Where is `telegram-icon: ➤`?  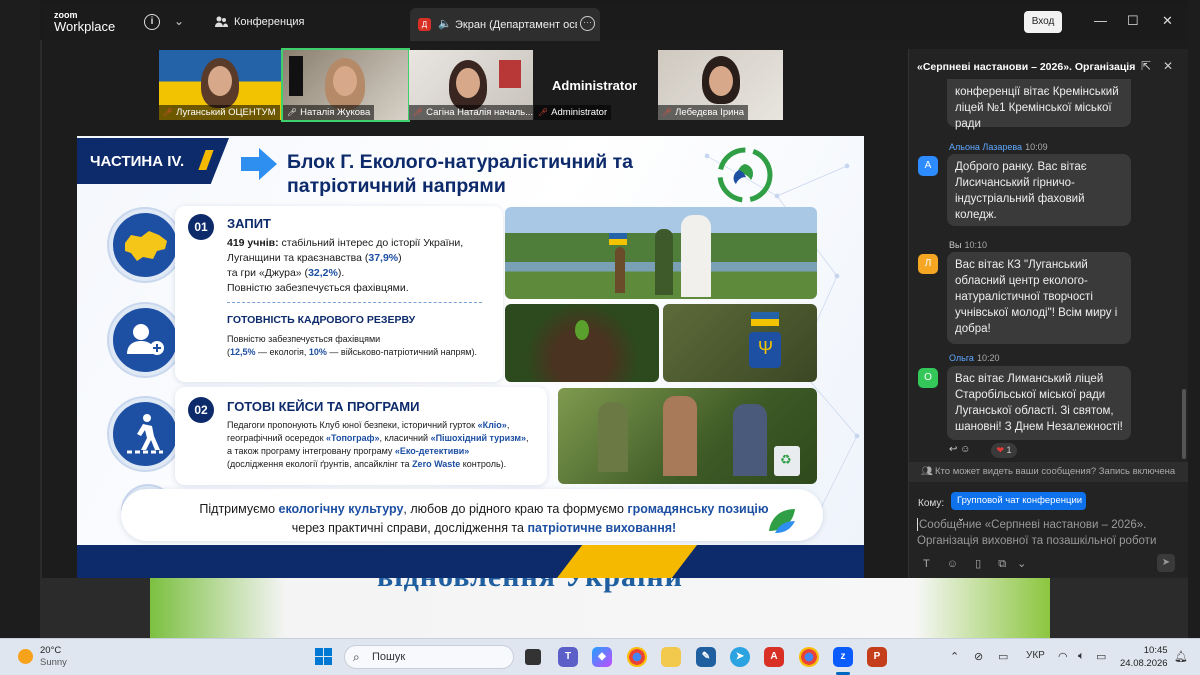 telegram-icon: ➤ is located at coordinates (740, 657).